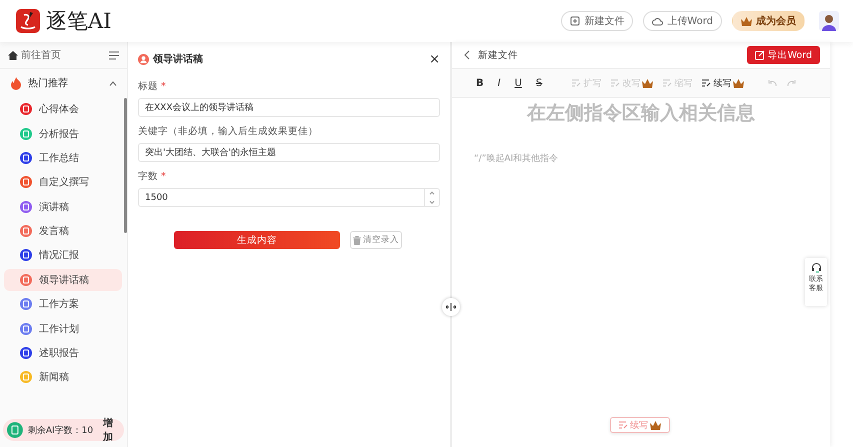 The image size is (853, 447). I want to click on sidebar-item: 领导讲话稿, so click(63, 279).